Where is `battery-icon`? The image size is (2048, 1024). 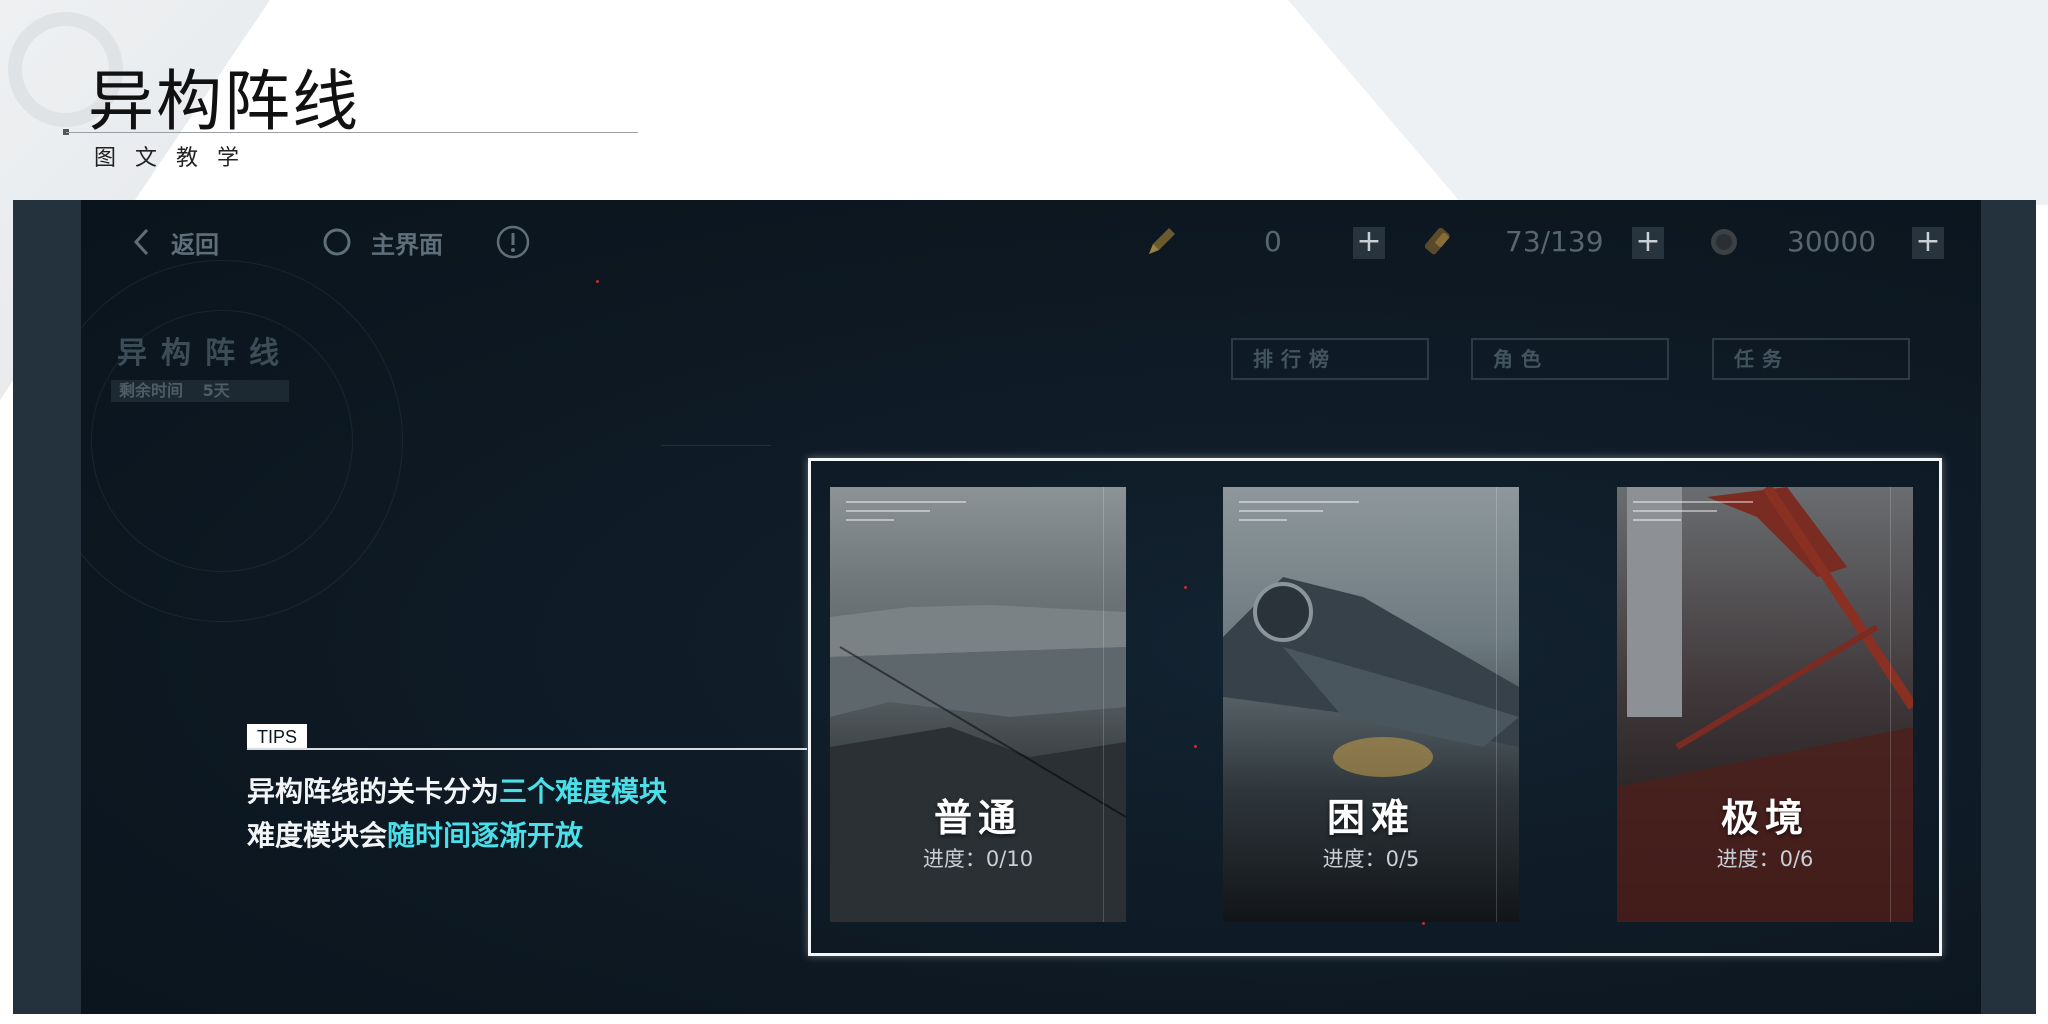 battery-icon is located at coordinates (1437, 241).